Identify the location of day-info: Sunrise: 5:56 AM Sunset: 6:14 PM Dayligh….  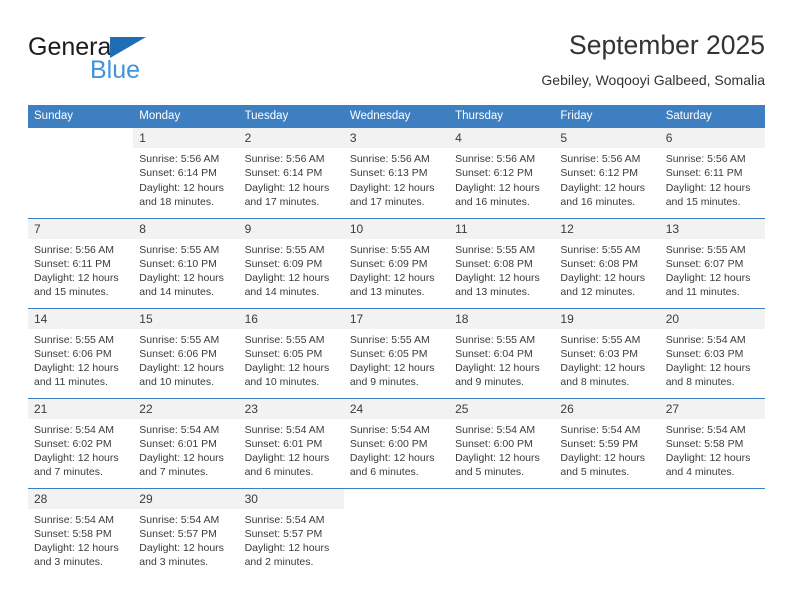
(185, 178).